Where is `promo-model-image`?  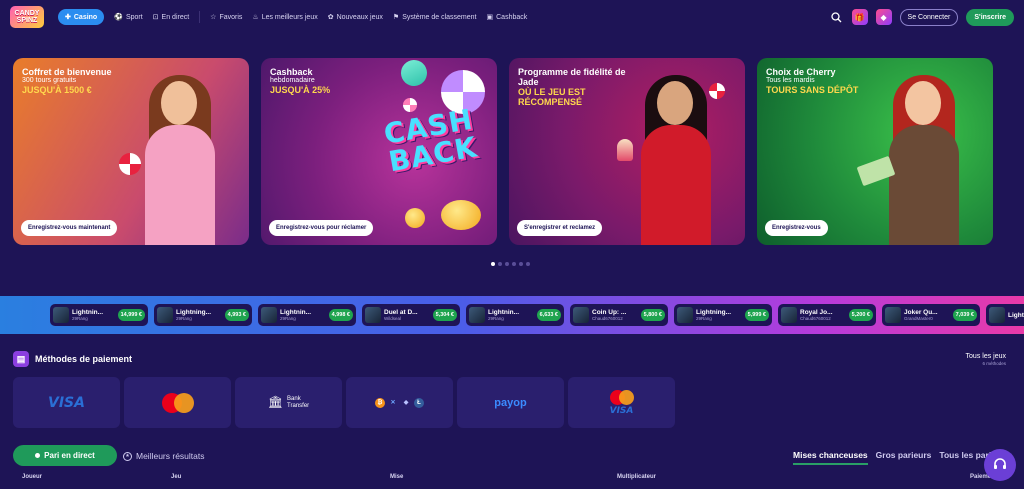 promo-model-image is located at coordinates (180, 160).